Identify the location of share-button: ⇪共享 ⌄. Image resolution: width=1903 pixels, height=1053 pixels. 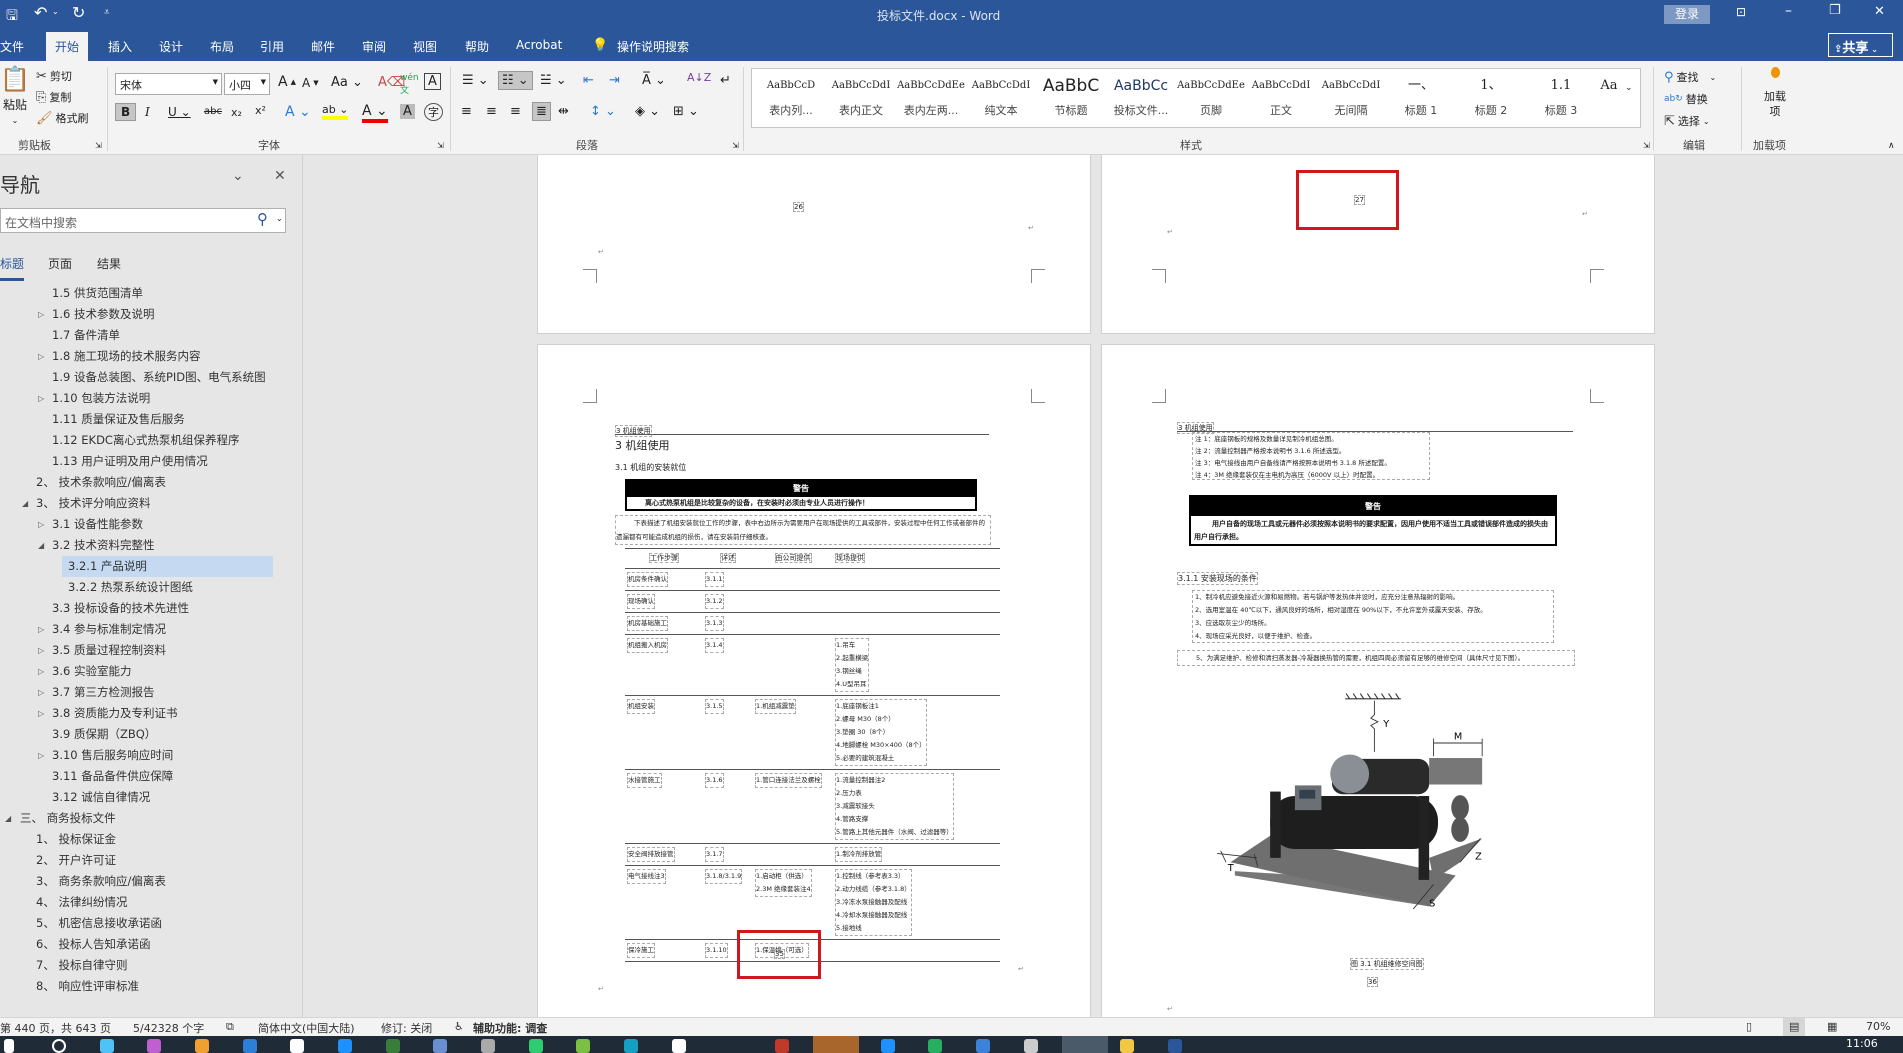
(1860, 45).